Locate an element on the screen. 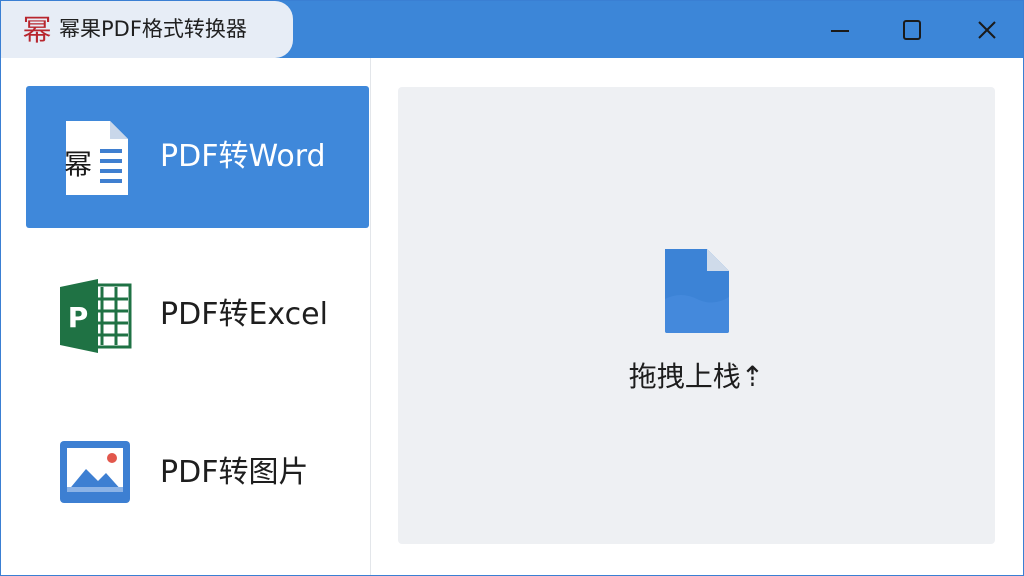  word-document-icon: 幂 is located at coordinates (96, 158).